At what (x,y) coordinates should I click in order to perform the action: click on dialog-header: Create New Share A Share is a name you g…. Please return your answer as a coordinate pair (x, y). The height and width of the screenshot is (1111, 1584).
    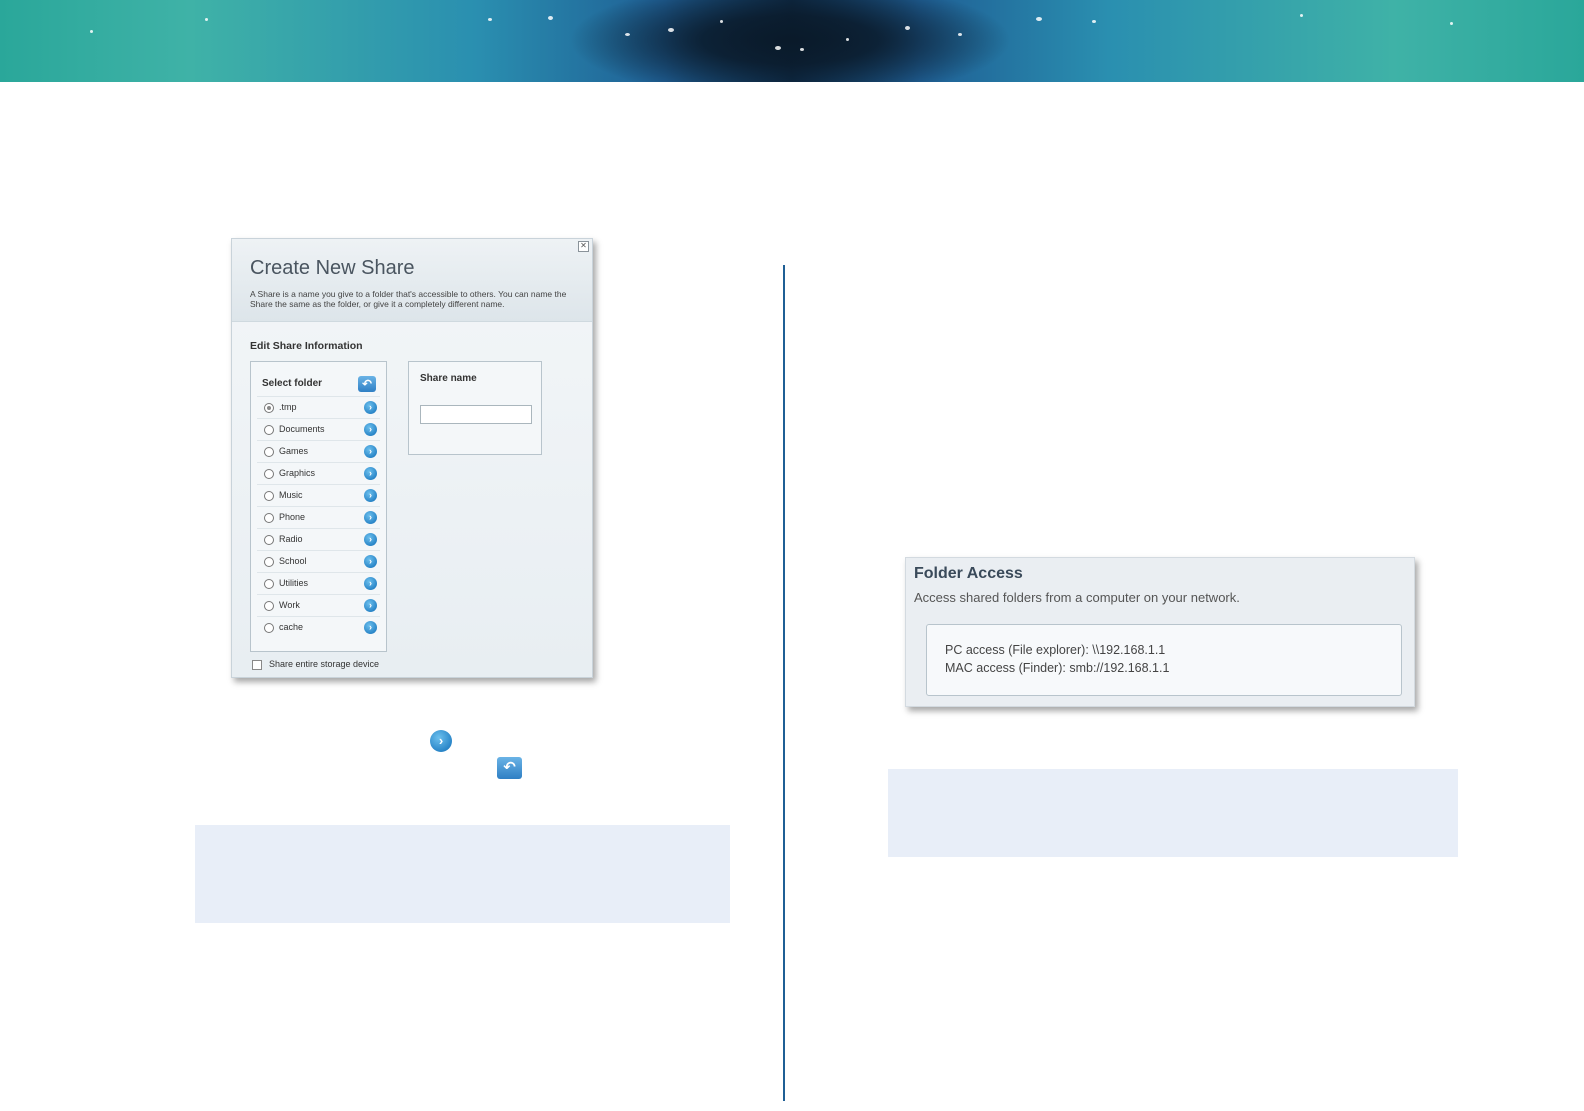
    Looking at the image, I should click on (412, 280).